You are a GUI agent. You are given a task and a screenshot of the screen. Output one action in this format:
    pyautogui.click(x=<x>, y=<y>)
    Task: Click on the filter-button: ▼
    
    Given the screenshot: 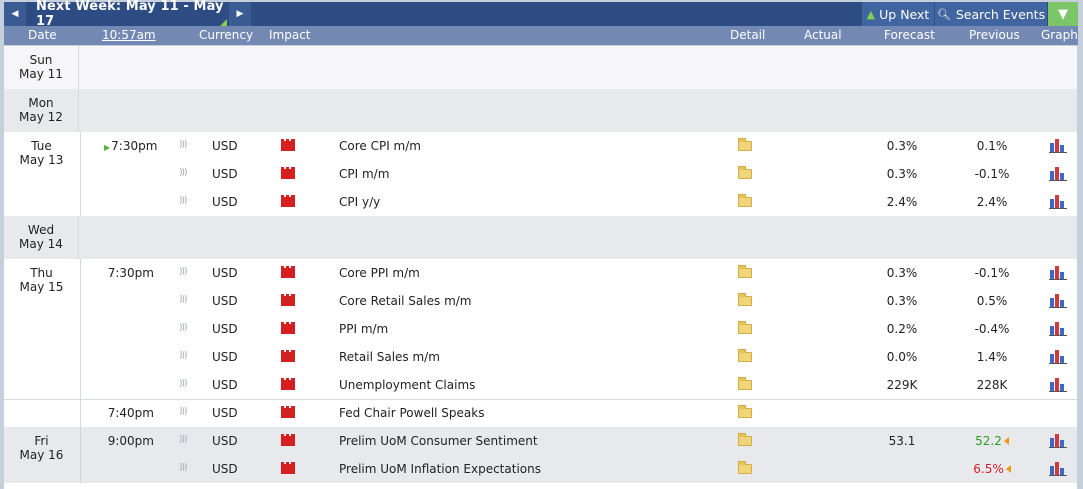 What is the action you would take?
    pyautogui.click(x=1063, y=14)
    